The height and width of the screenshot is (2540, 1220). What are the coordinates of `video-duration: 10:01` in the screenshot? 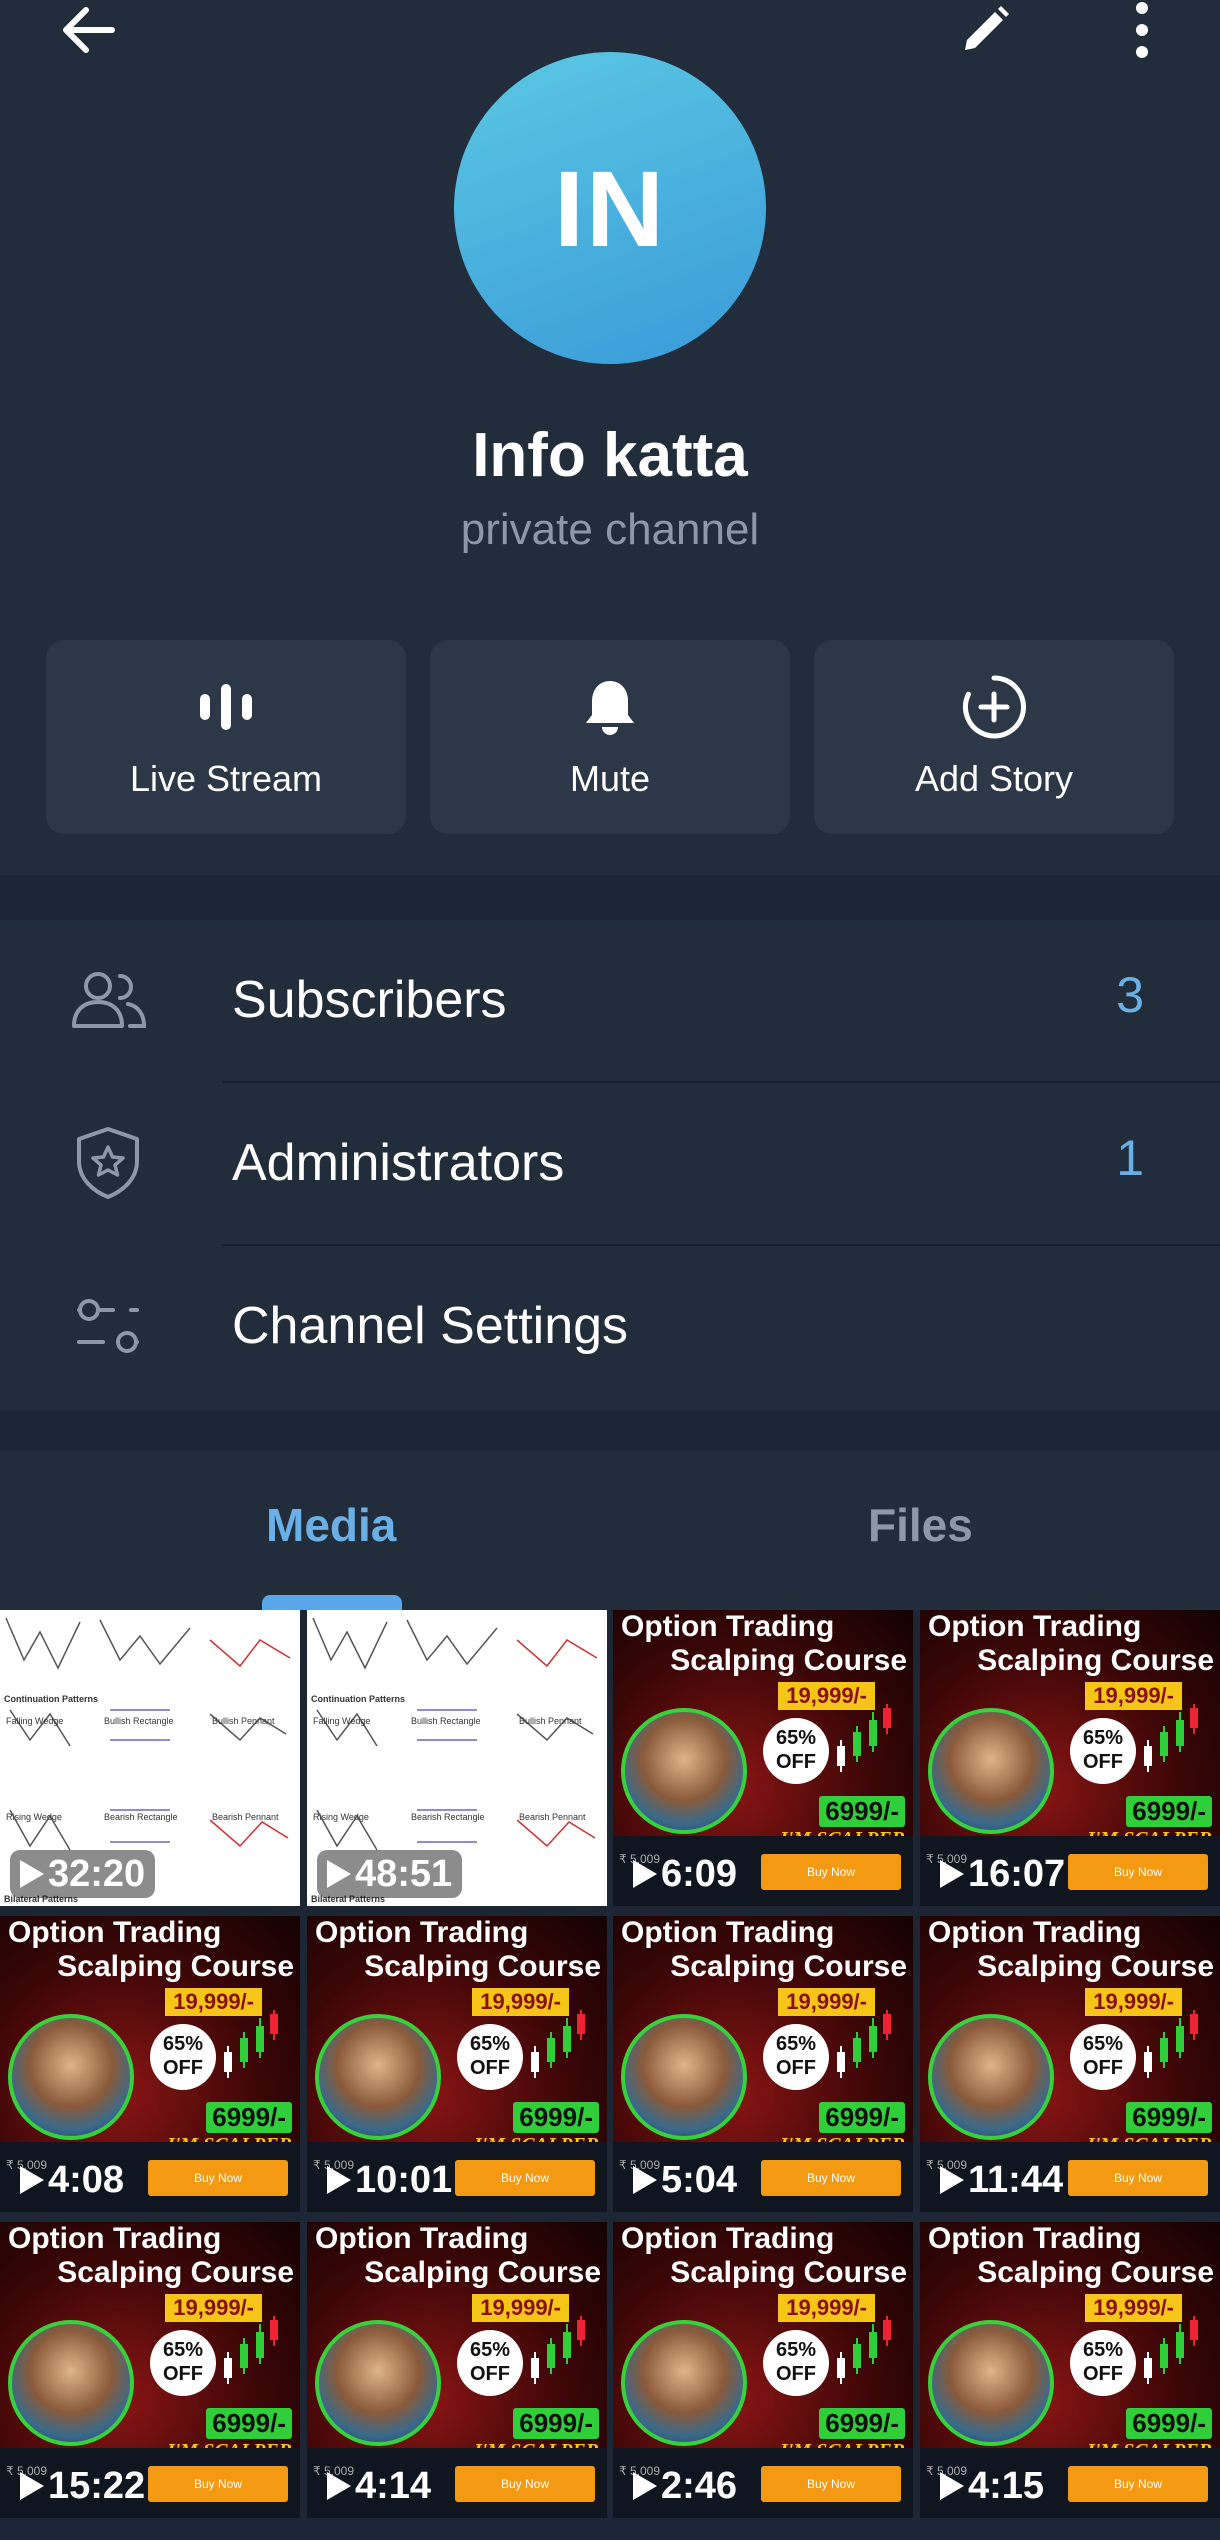 It's located at (389, 2180).